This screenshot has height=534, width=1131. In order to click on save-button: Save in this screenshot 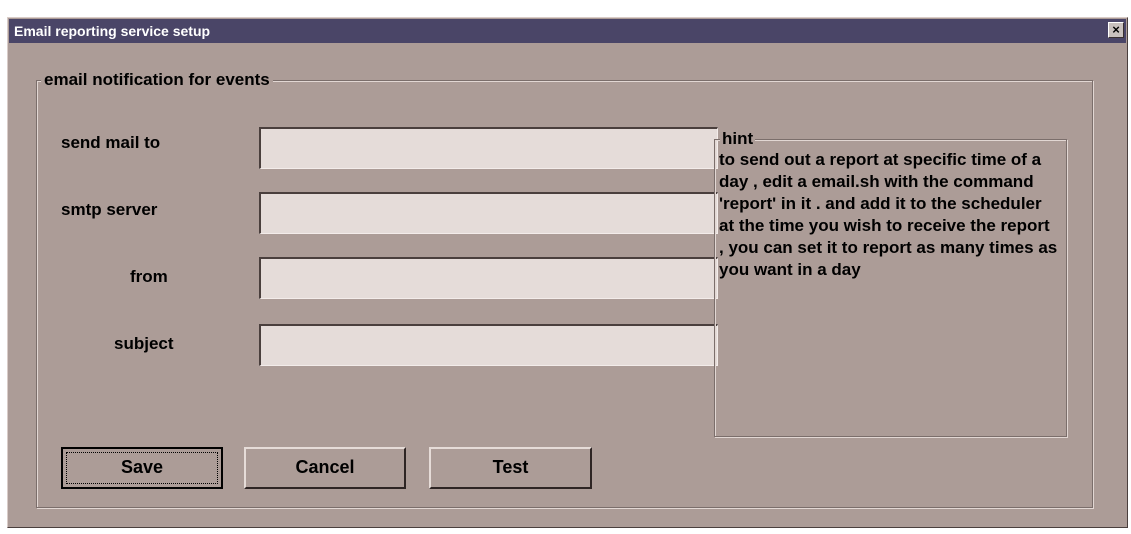, I will do `click(142, 468)`.